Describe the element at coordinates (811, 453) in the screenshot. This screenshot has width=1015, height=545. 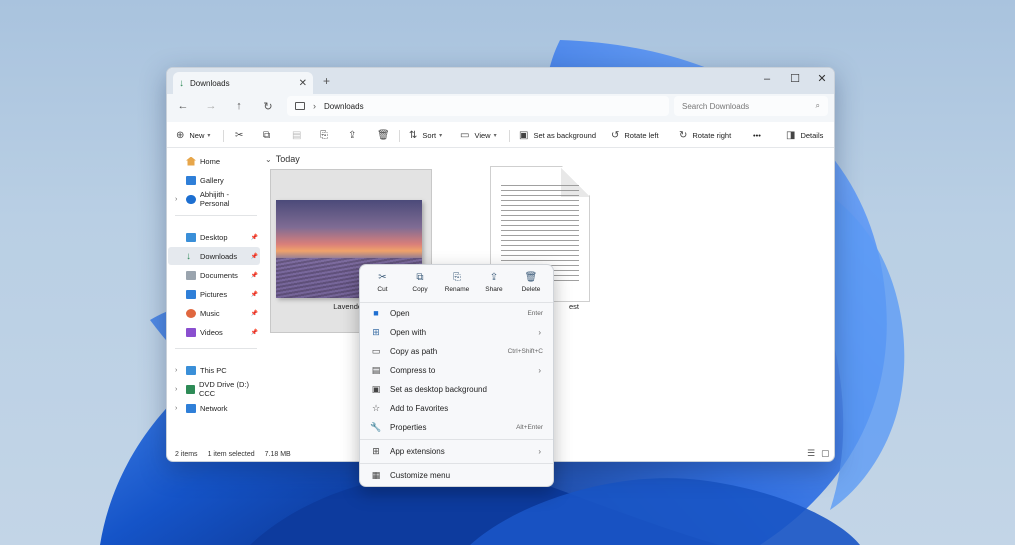
I see `details-view-icon: ☰` at that location.